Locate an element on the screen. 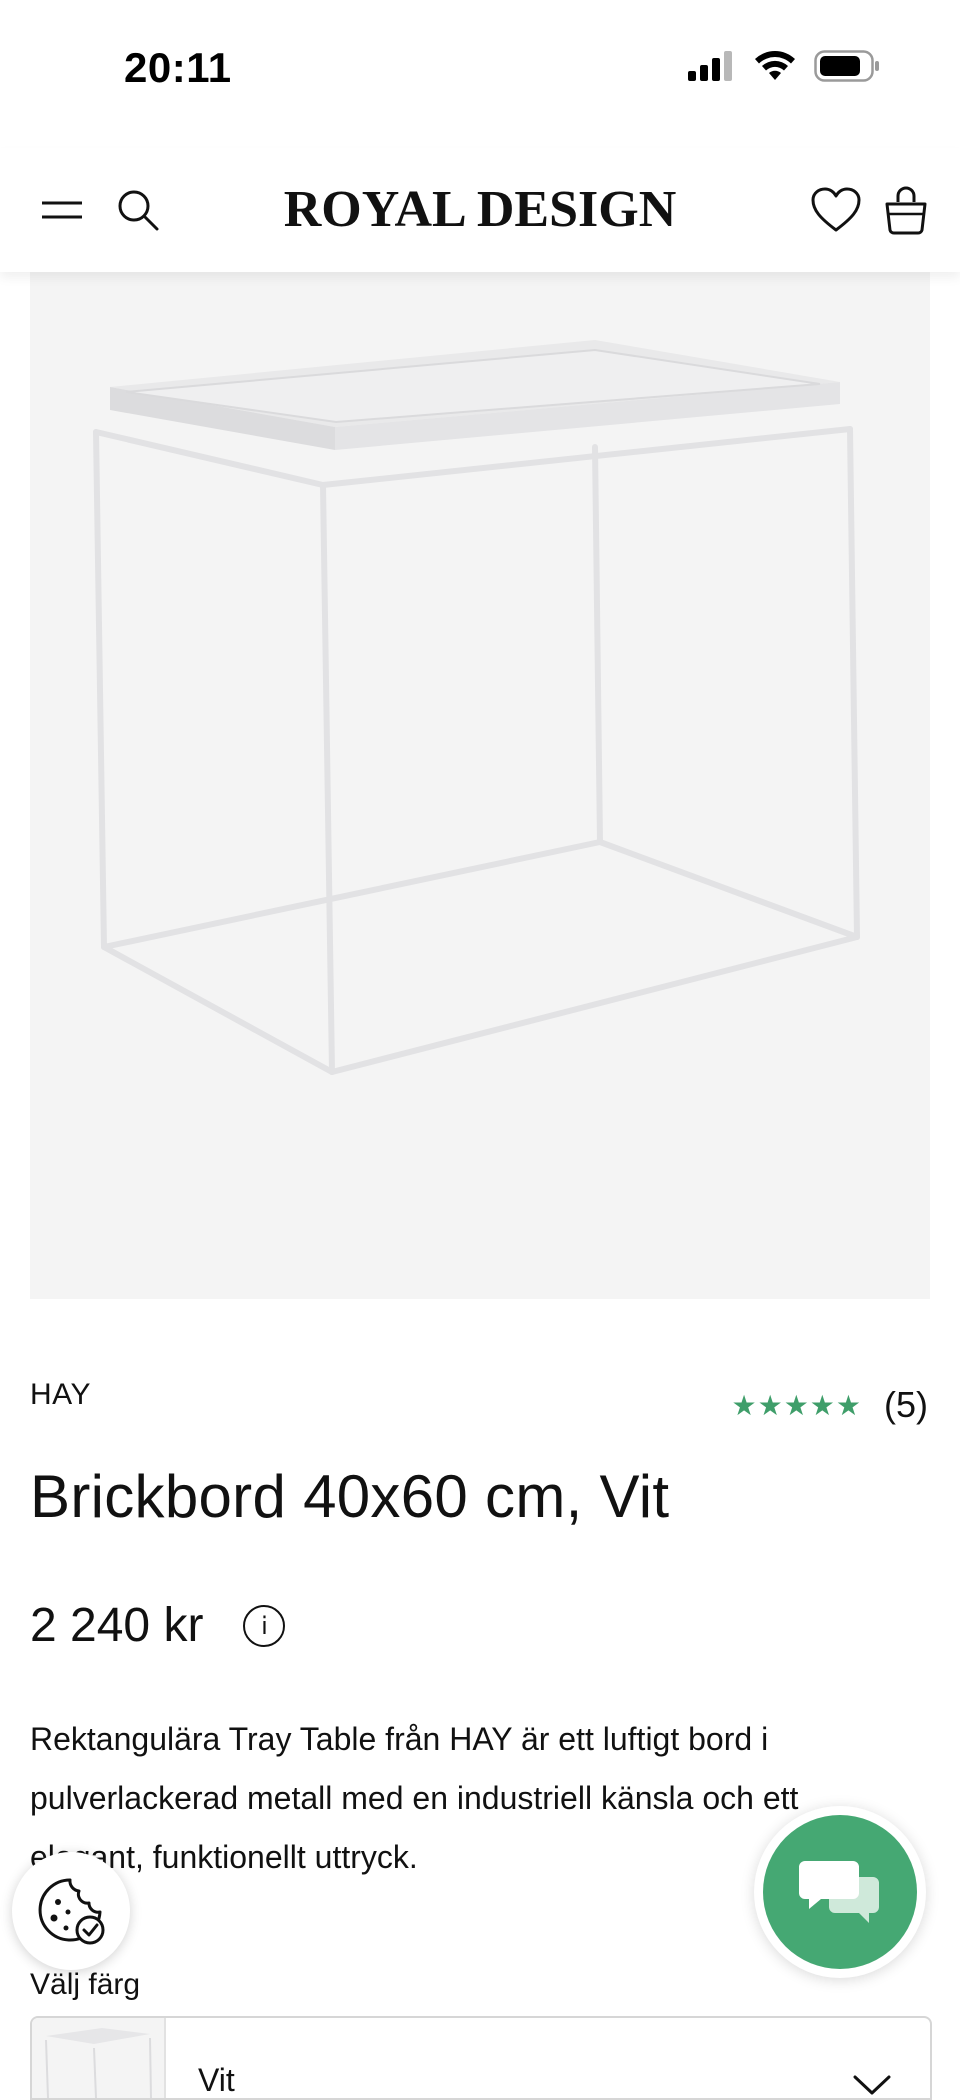 The image size is (960, 2100). chat-button is located at coordinates (840, 1892).